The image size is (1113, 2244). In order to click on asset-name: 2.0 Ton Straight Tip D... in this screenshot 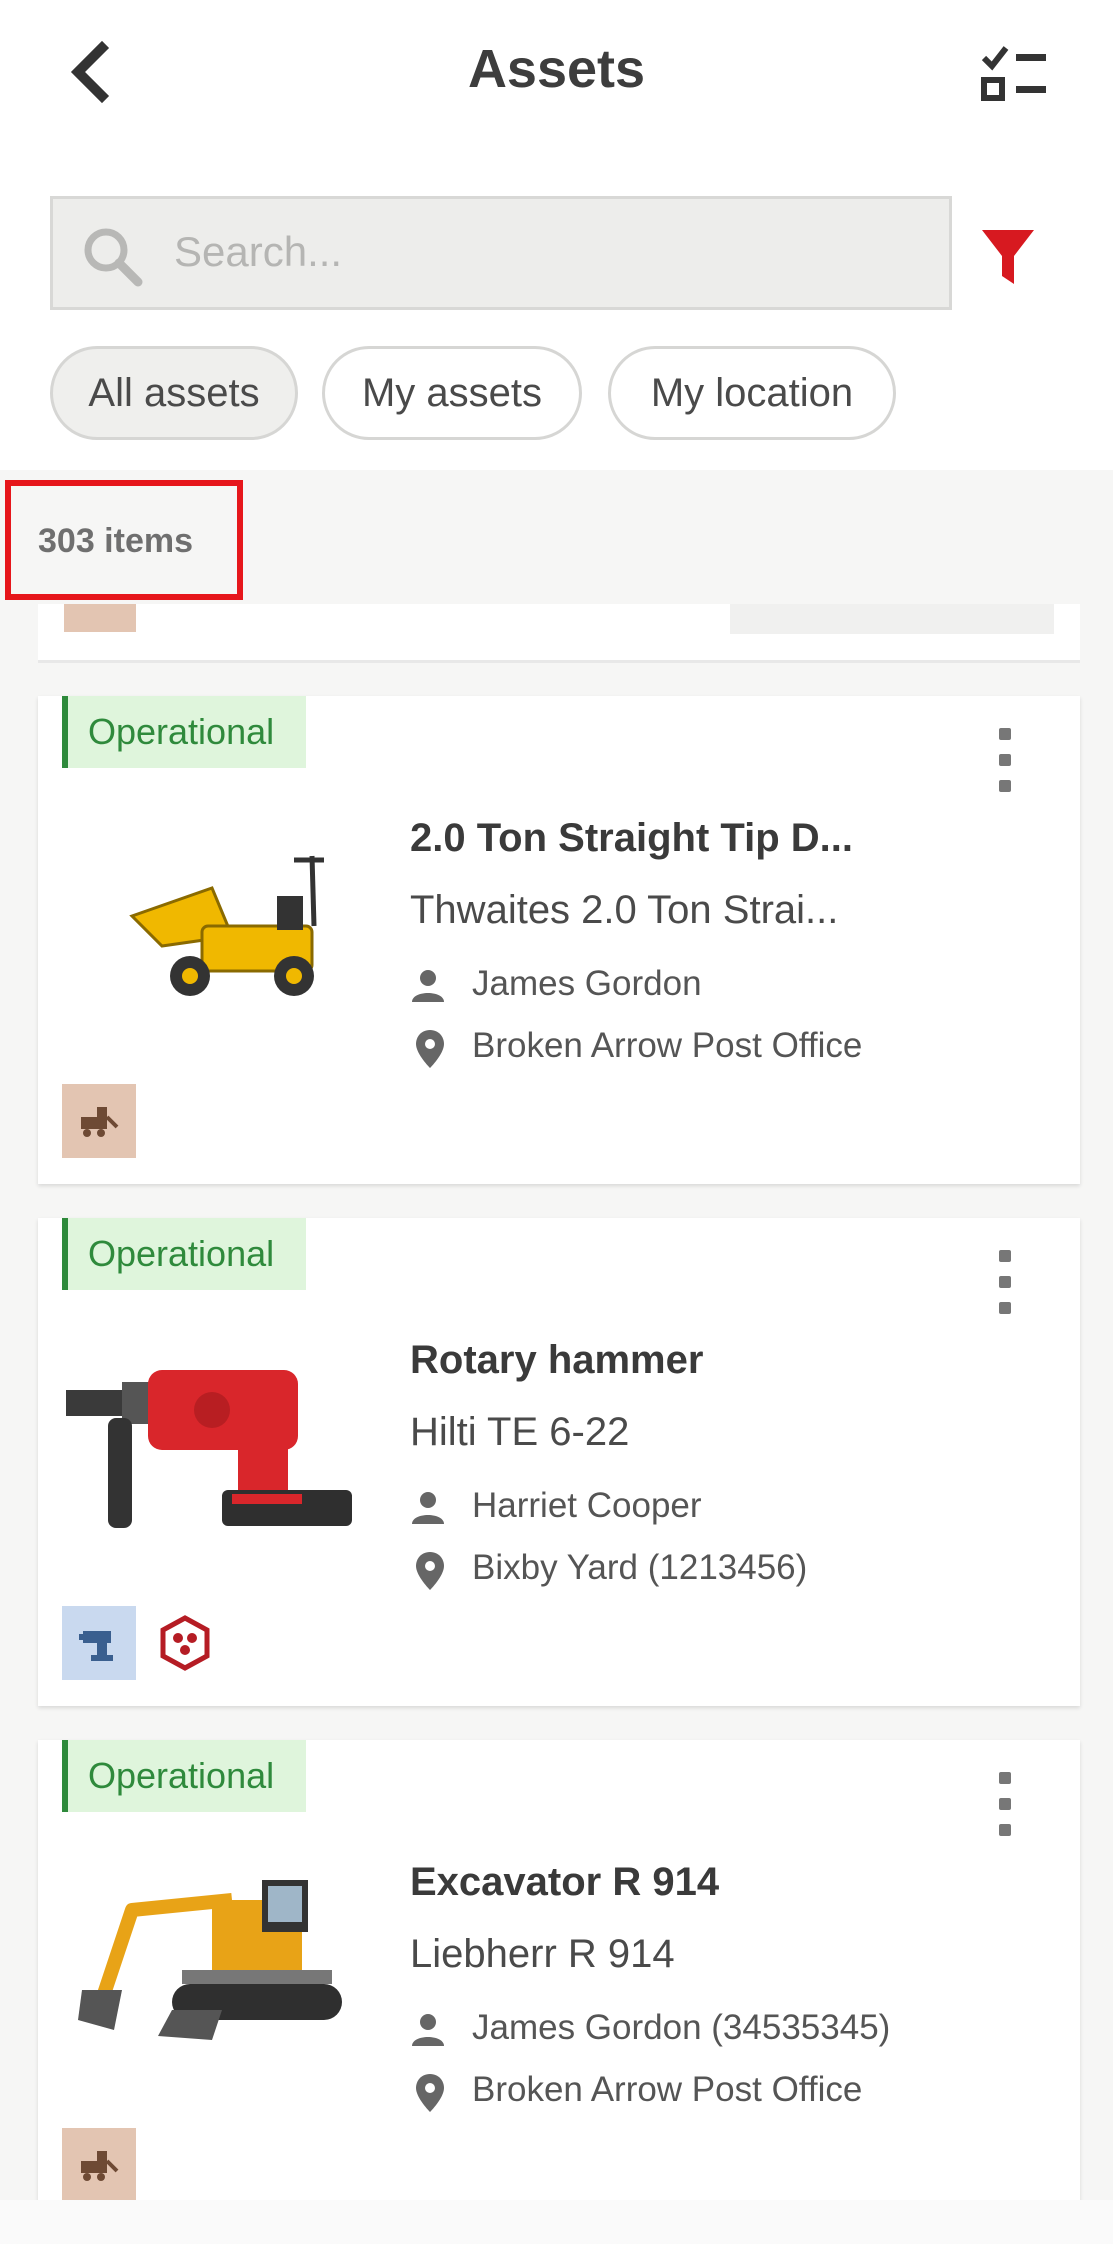, I will do `click(631, 838)`.